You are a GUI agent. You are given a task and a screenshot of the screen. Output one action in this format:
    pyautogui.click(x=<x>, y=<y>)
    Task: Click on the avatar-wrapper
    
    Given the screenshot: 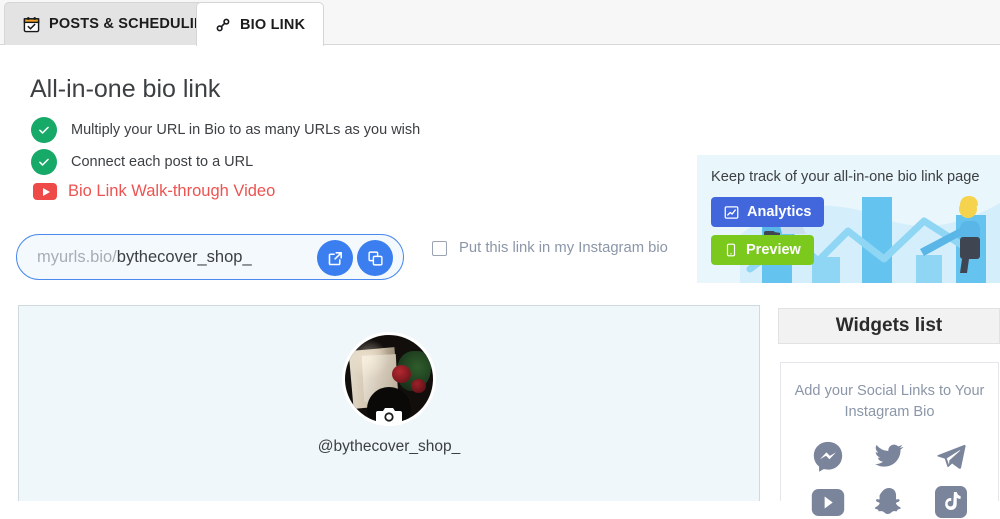 What is the action you would take?
    pyautogui.click(x=389, y=379)
    